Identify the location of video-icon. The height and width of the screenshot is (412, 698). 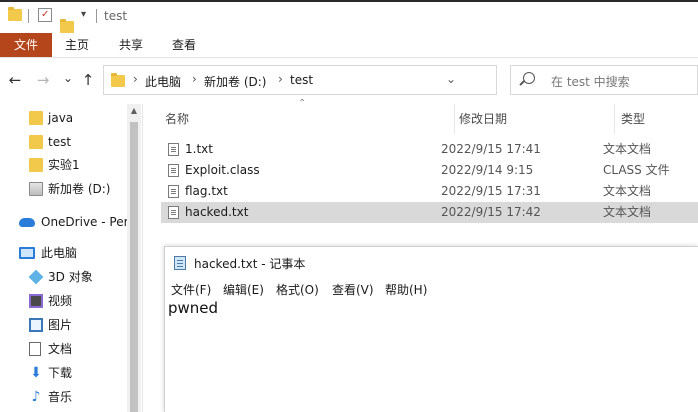
(36, 301).